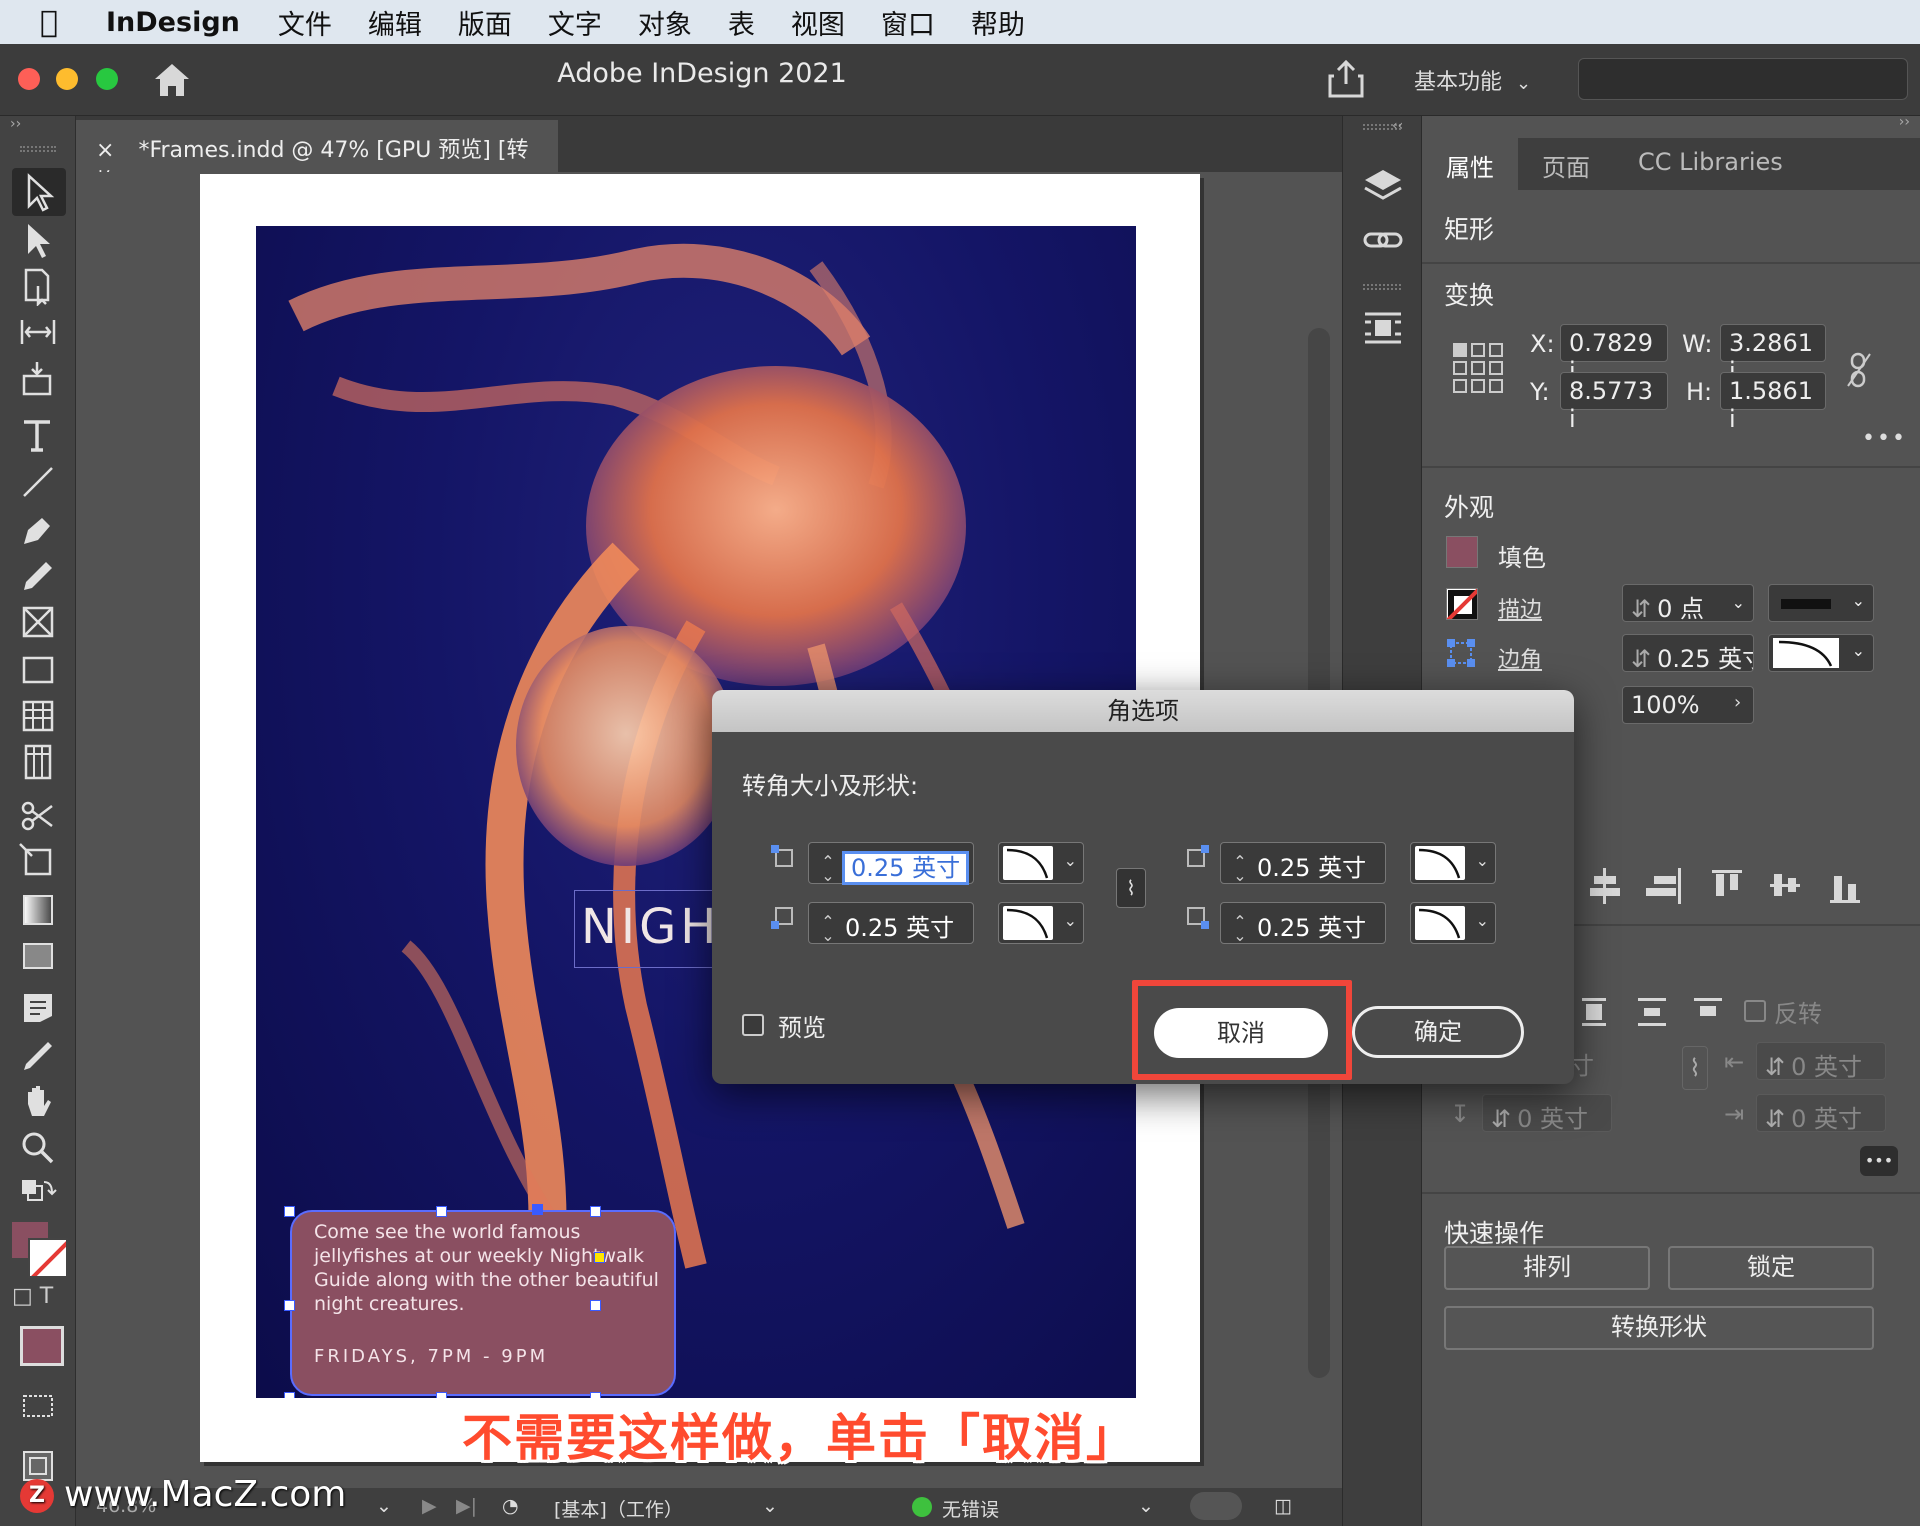  What do you see at coordinates (1383, 186) in the screenshot?
I see `layers-icon` at bounding box center [1383, 186].